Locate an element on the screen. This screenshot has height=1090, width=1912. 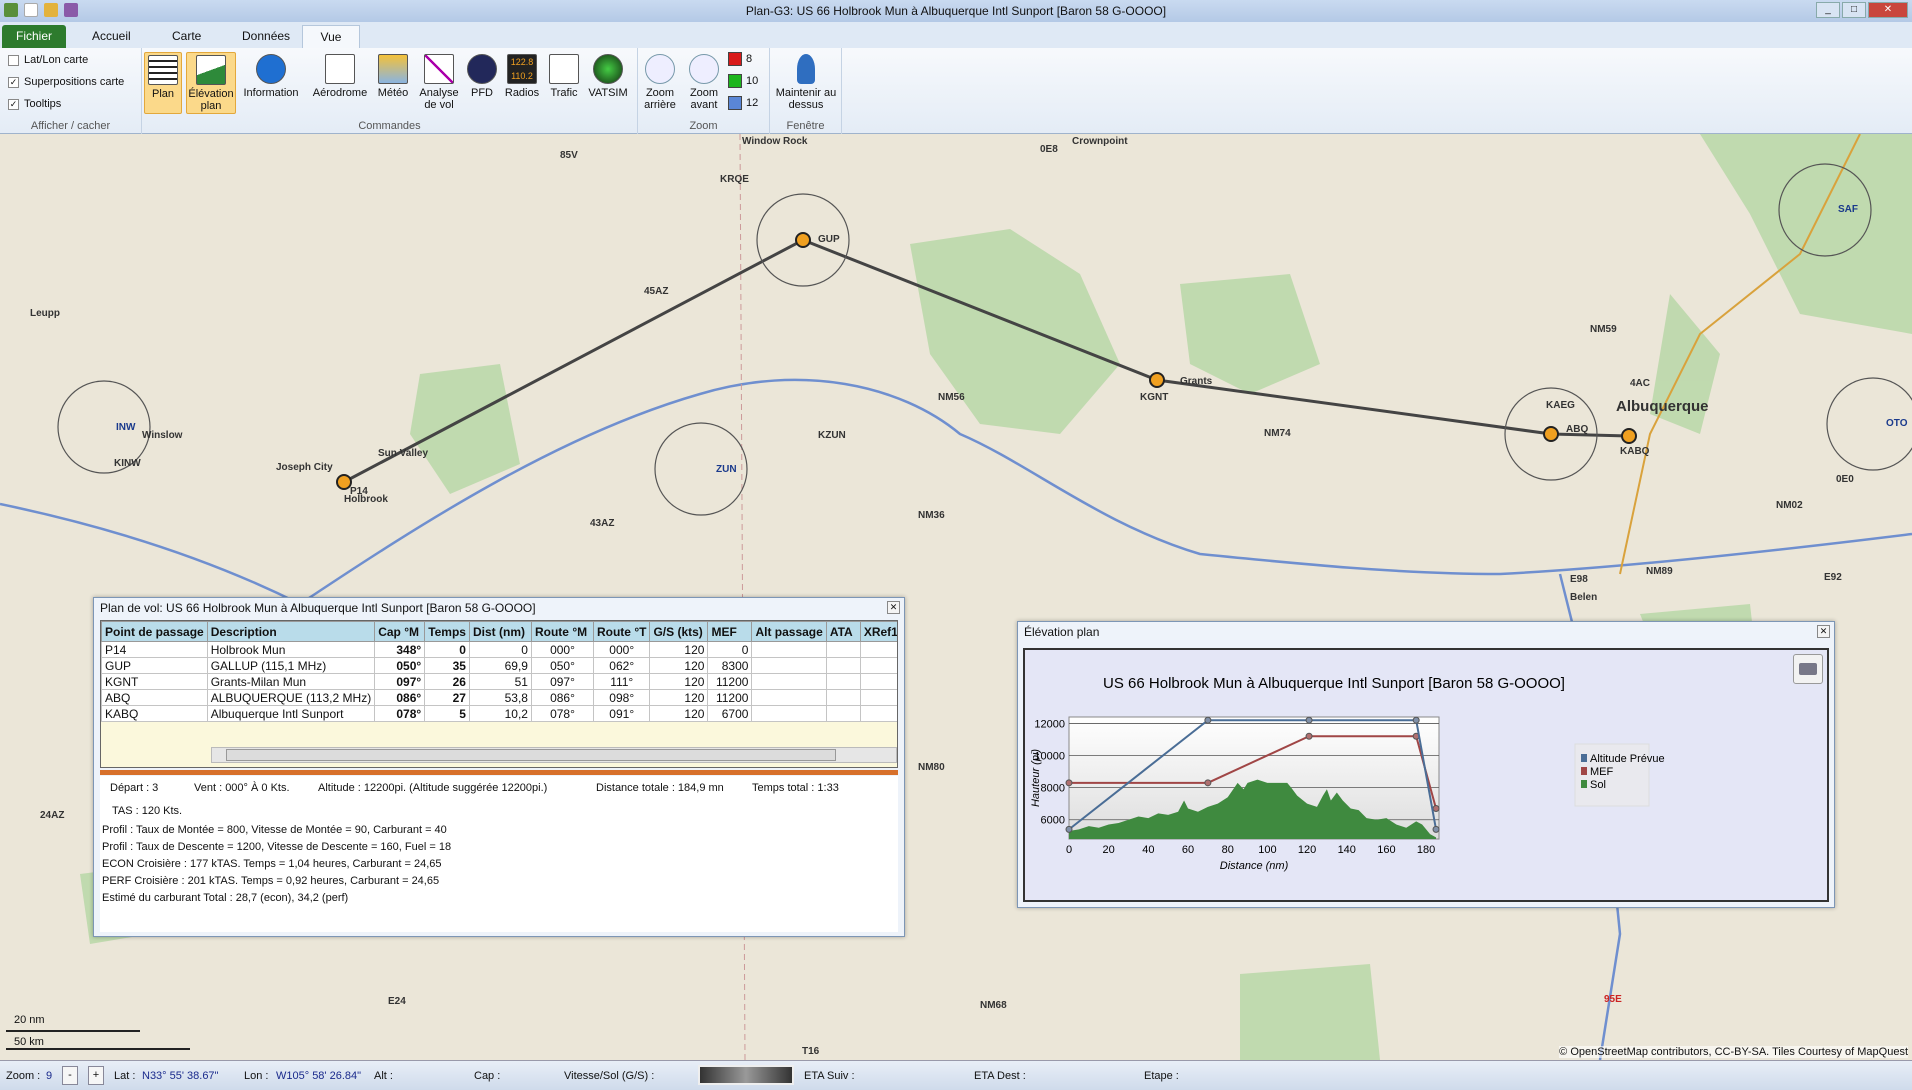
information-button: Information is located at coordinates (271, 83).